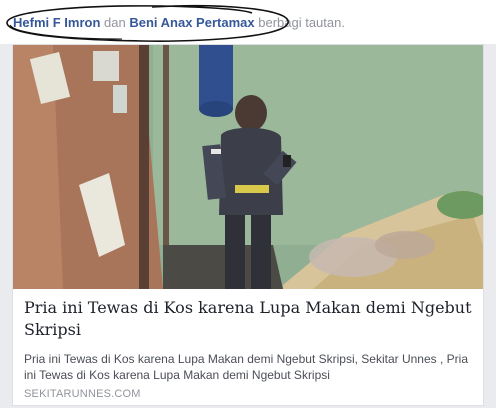 This screenshot has height=408, width=496. Describe the element at coordinates (115, 22) in the screenshot. I see `connector-text: dan` at that location.